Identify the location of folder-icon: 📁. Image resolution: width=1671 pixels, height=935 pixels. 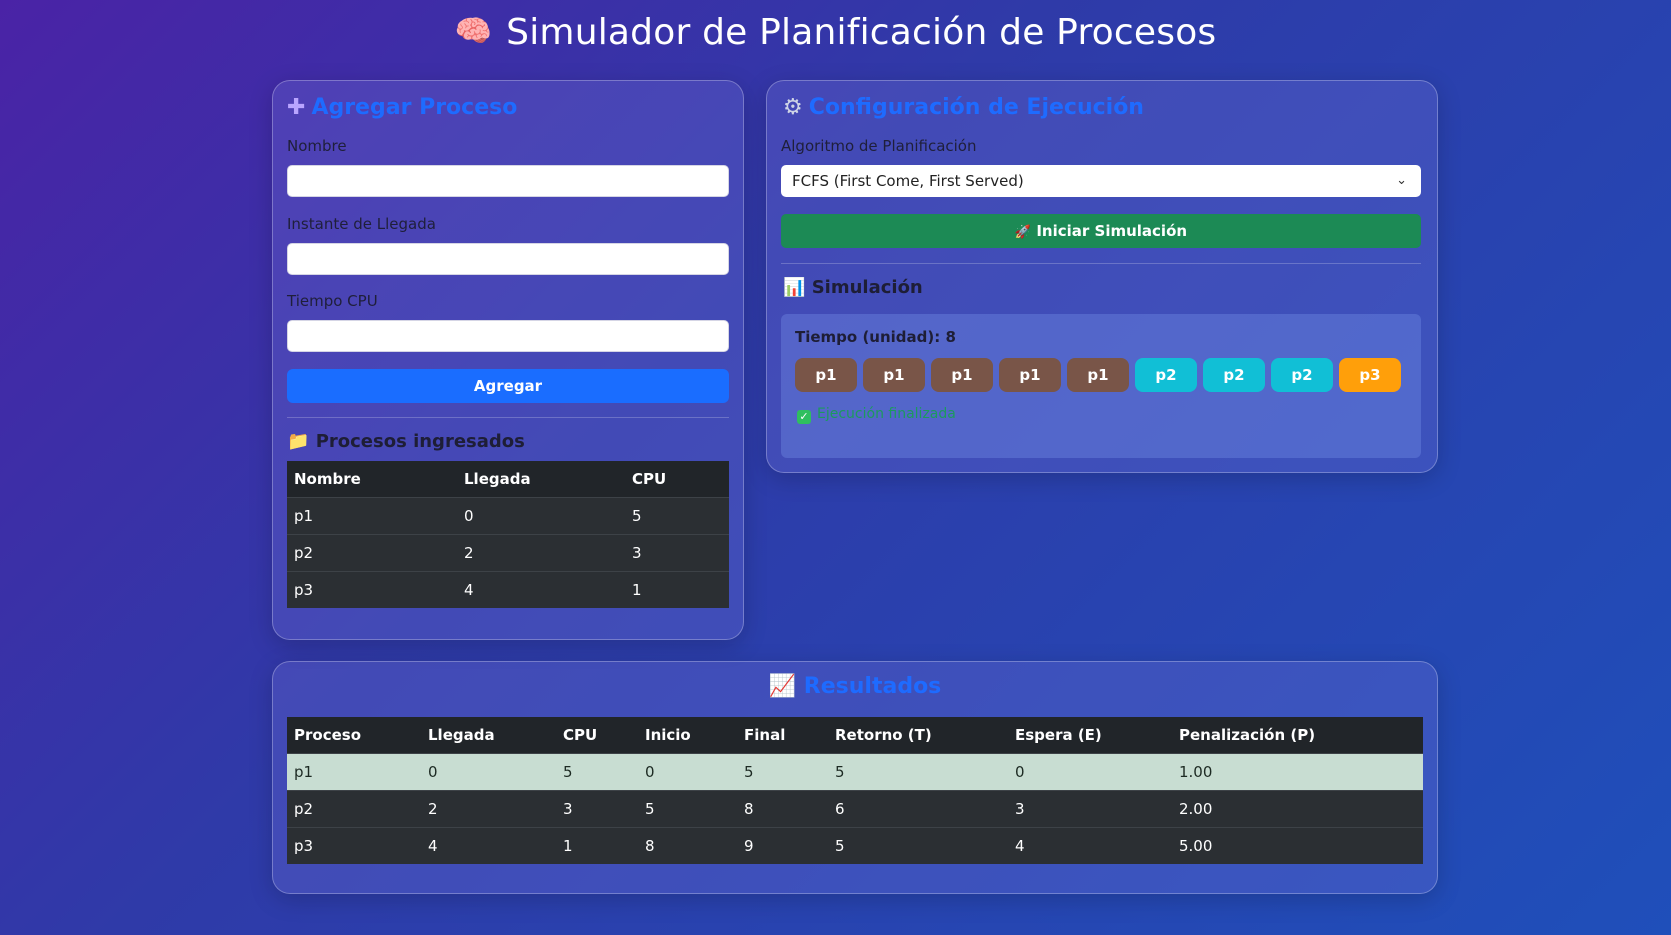
(298, 441).